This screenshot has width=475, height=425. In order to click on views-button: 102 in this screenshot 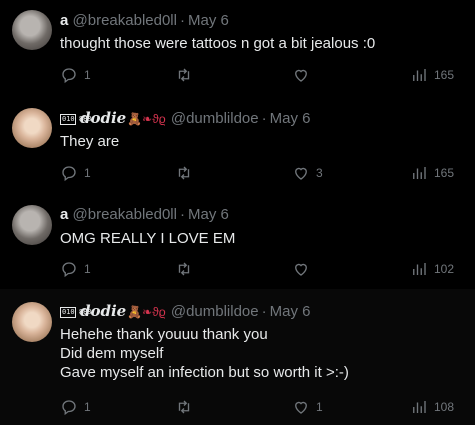, I will do `click(432, 269)`.